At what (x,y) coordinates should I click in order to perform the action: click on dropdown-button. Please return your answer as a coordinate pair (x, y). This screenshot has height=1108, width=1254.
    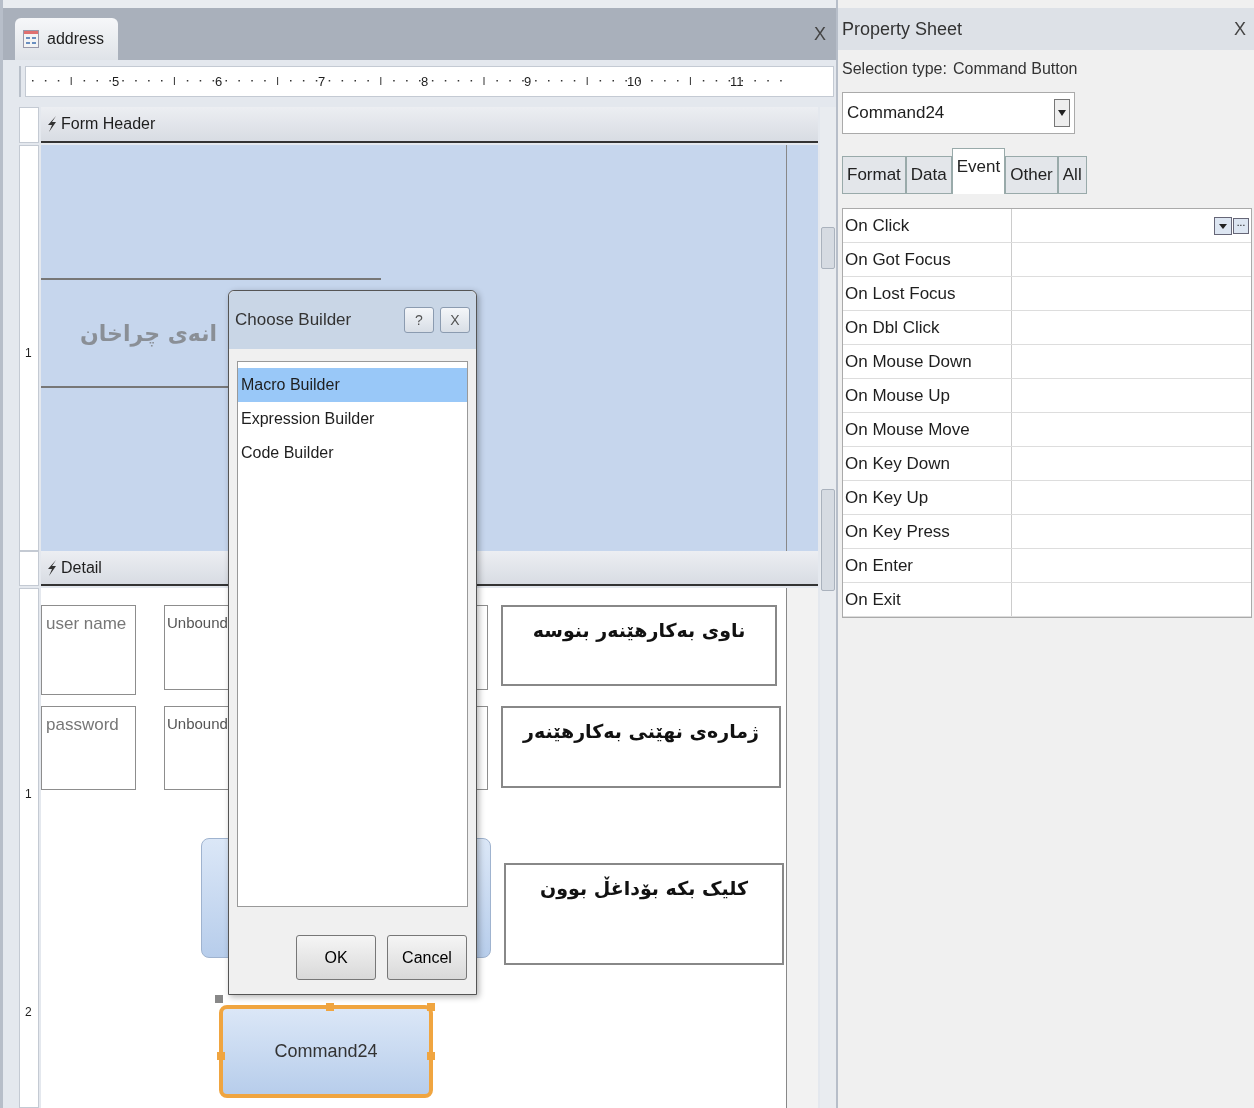
    Looking at the image, I should click on (1223, 225).